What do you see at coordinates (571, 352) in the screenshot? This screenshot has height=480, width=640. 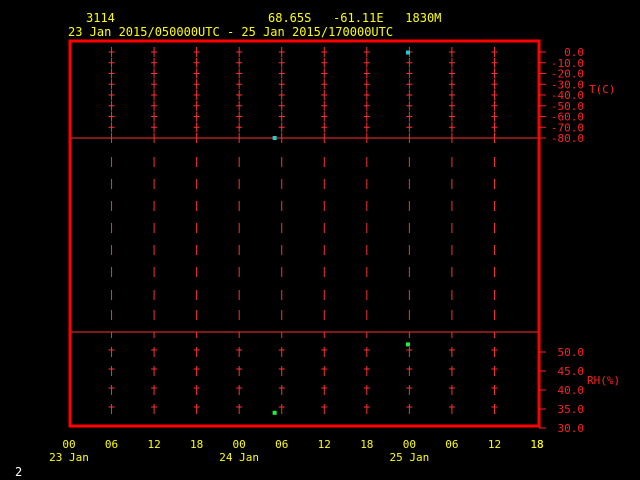 I see `y-tick-label-rh: 50.0` at bounding box center [571, 352].